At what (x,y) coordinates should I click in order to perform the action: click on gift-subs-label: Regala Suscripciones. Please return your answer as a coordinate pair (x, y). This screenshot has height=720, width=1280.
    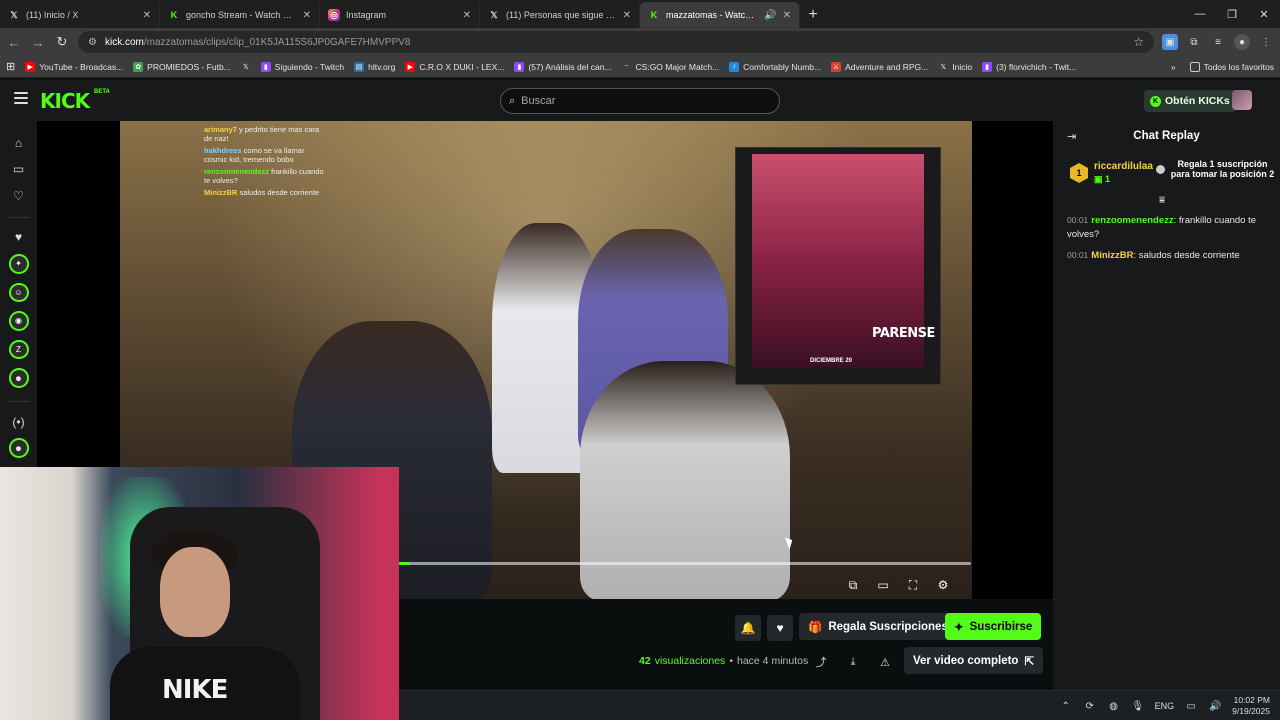
    Looking at the image, I should click on (888, 626).